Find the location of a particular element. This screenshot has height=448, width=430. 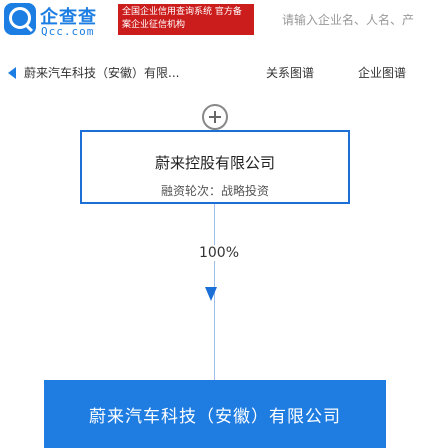

target-company-node: 蔚来汽车科技（安徽）有限公司 is located at coordinates (215, 414).